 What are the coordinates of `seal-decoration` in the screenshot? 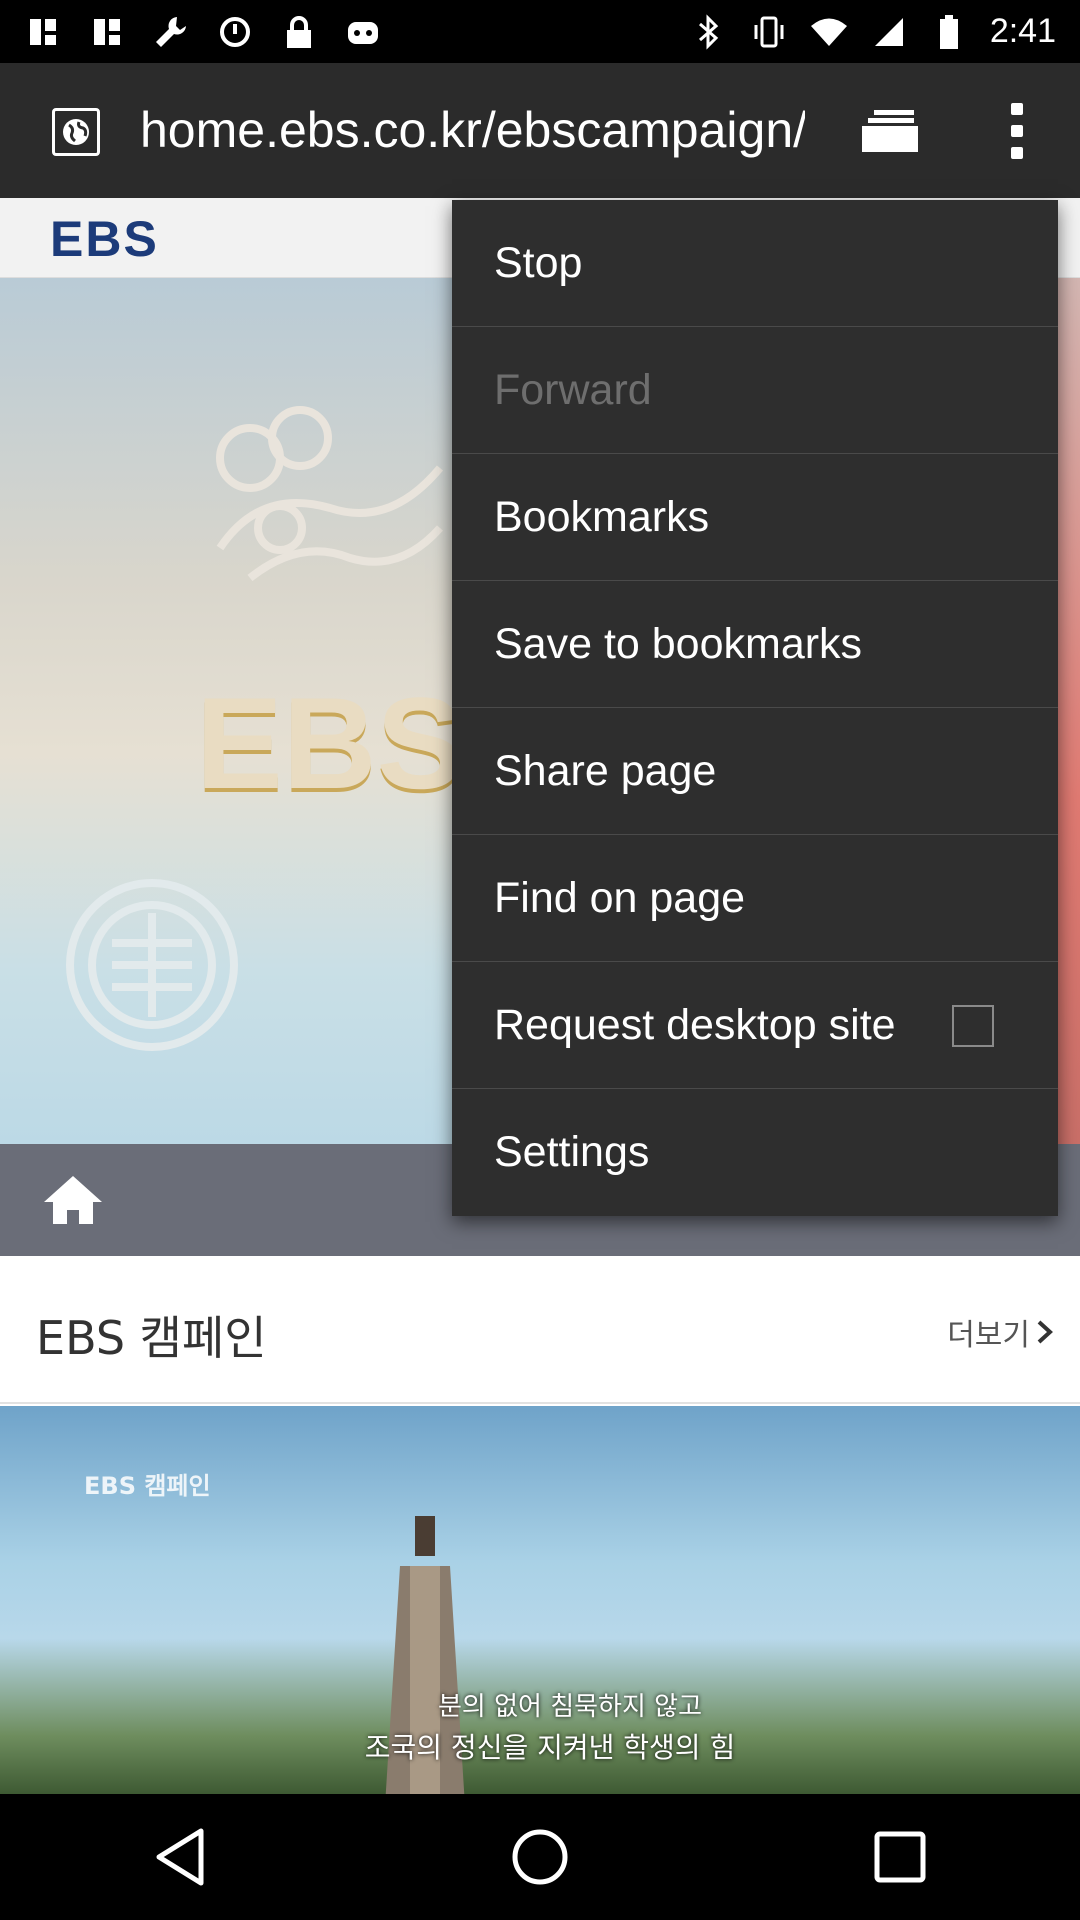 It's located at (152, 965).